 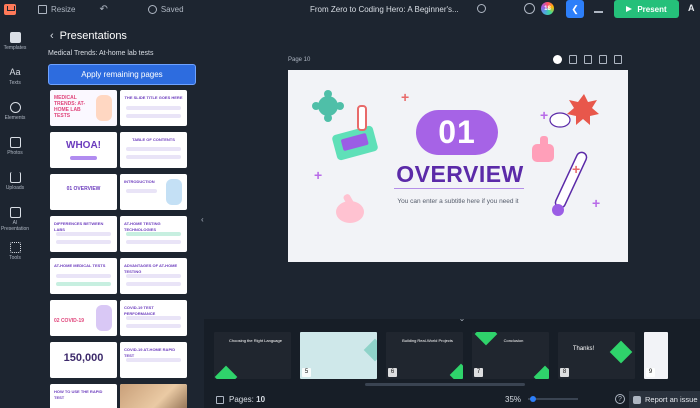 What do you see at coordinates (255, 340) in the screenshot?
I see `page-thumb-caption: Choosing the Right Language` at bounding box center [255, 340].